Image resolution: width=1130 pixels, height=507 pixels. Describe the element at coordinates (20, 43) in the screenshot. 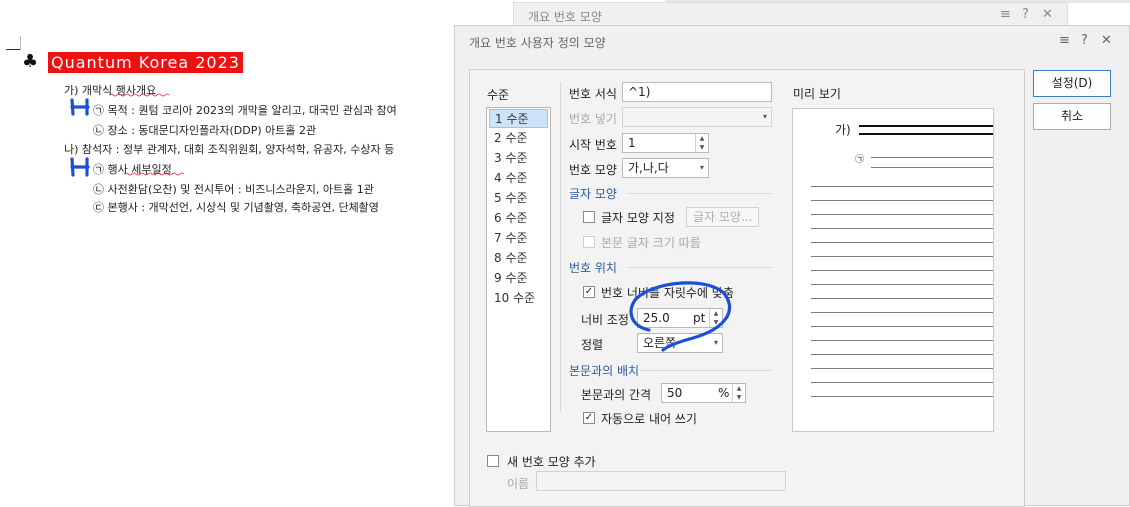

I see `cursor-mark-vertical` at that location.